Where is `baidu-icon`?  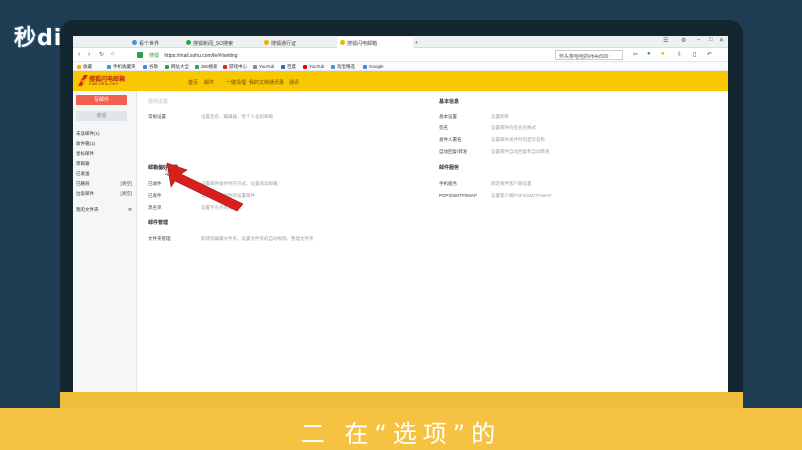 baidu-icon is located at coordinates (283, 66).